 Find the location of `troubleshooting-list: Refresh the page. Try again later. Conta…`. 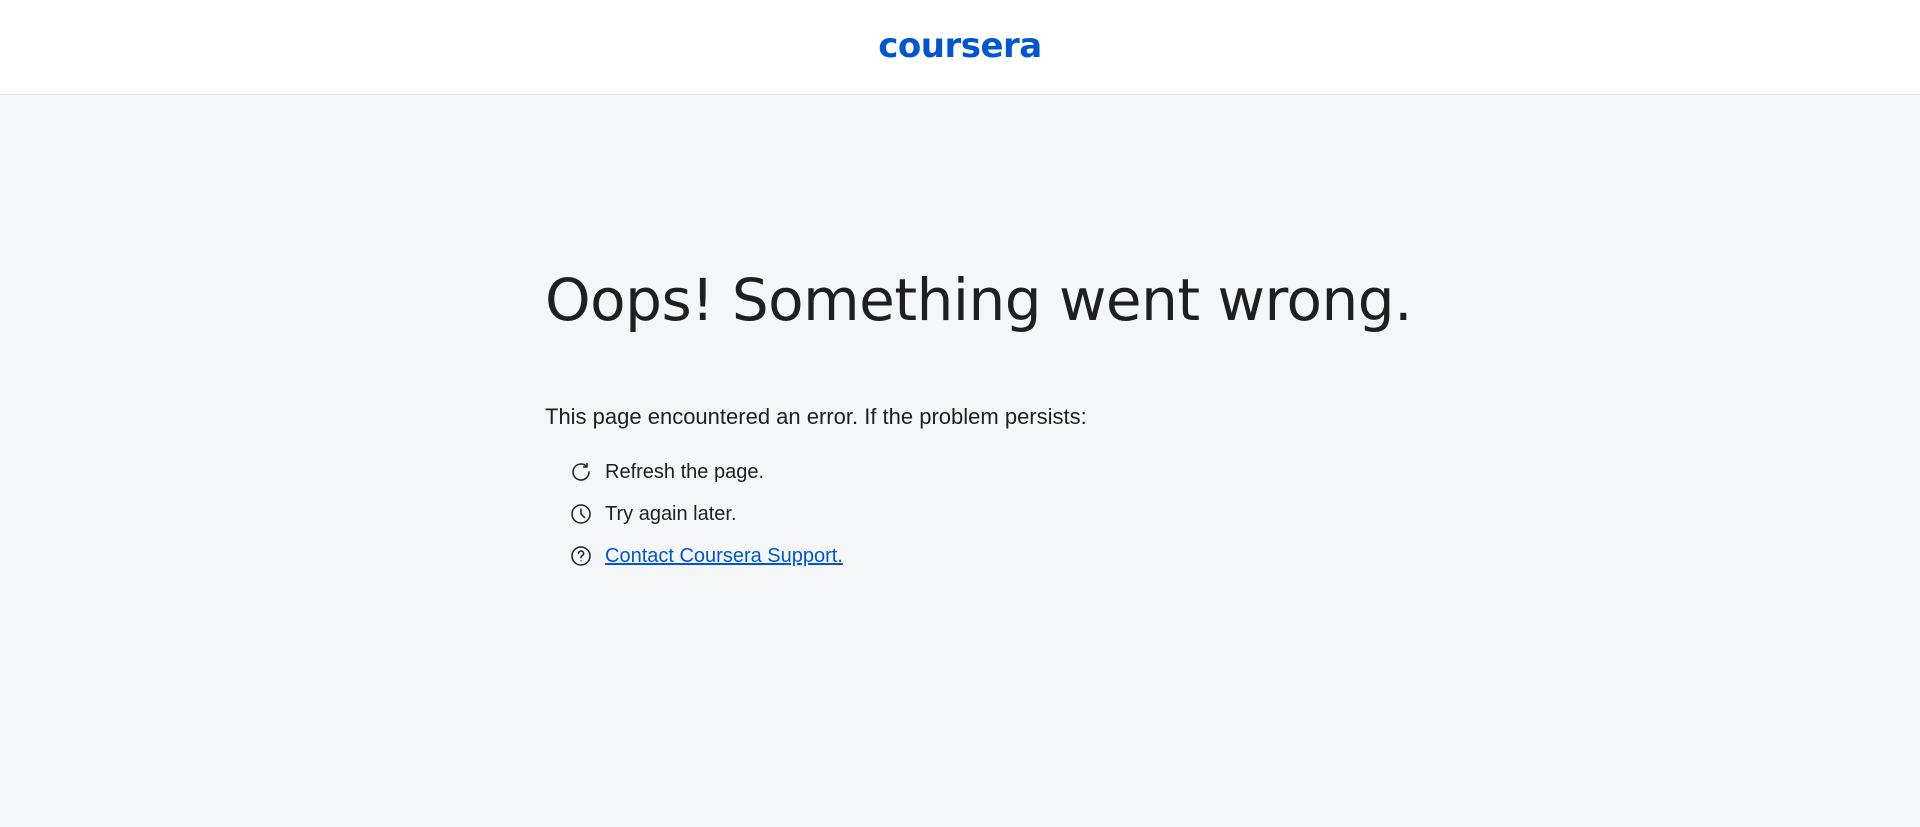

troubleshooting-list: Refresh the page. Try again later. Conta… is located at coordinates (706, 514).